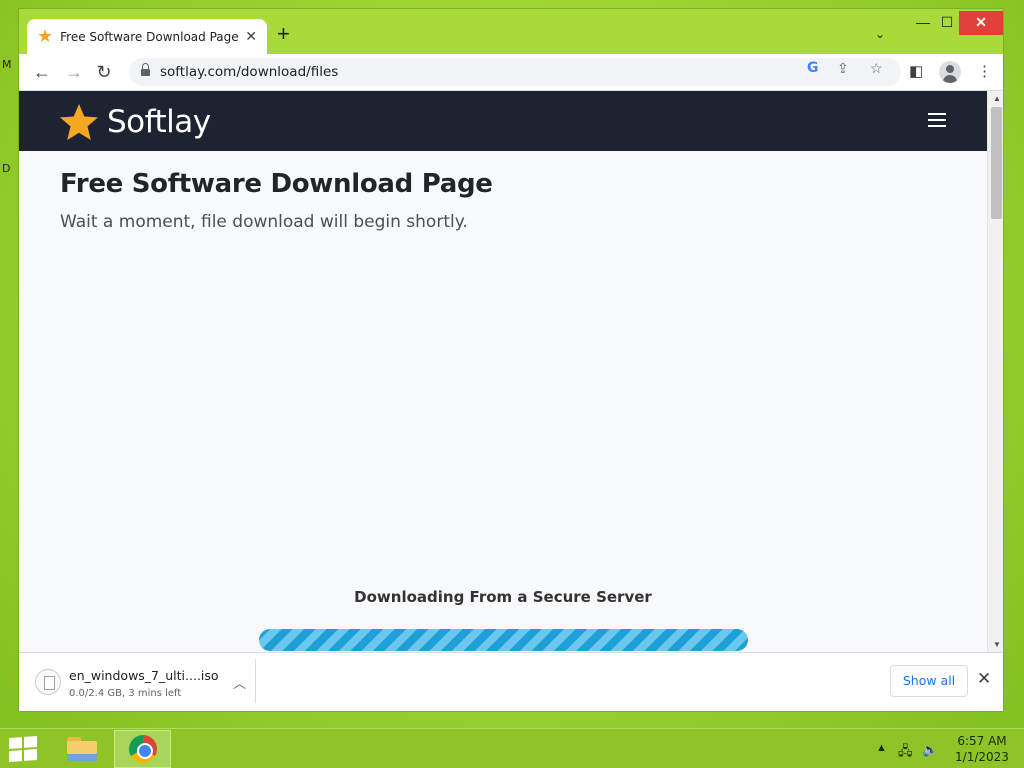 This screenshot has width=1024, height=768. I want to click on star-logo-icon, so click(79, 122).